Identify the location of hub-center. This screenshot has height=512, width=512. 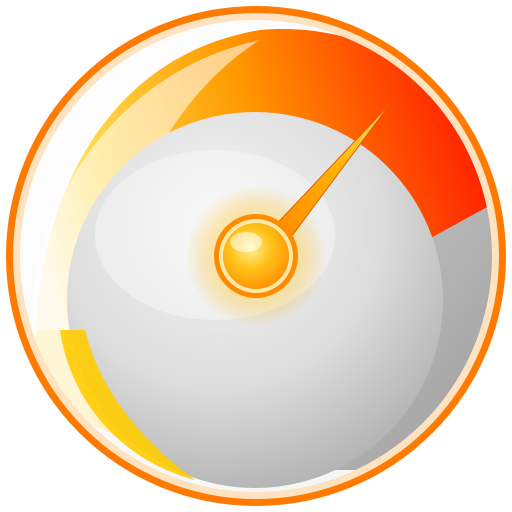
(256, 256).